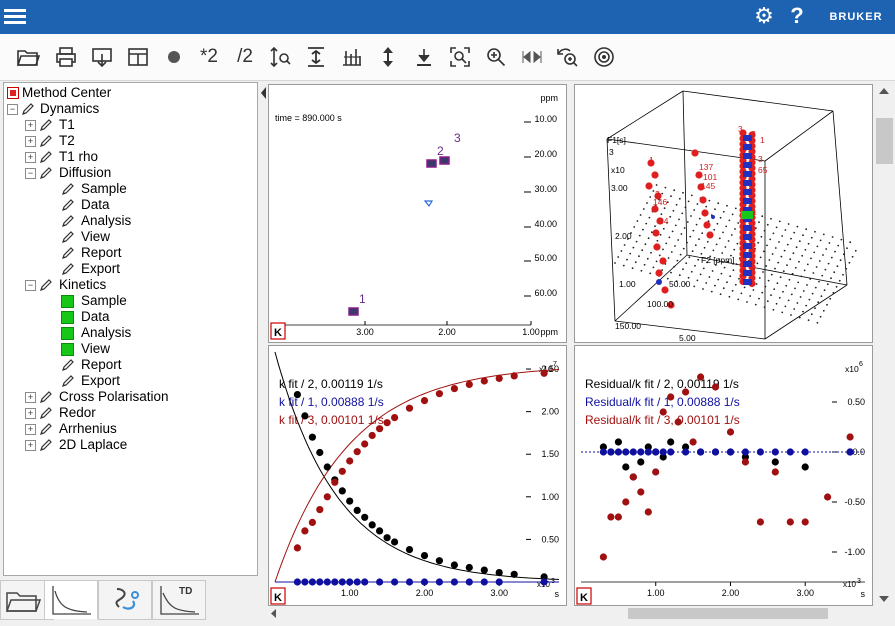 The image size is (895, 626). Describe the element at coordinates (30, 173) in the screenshot. I see `collapse-icon: −` at that location.